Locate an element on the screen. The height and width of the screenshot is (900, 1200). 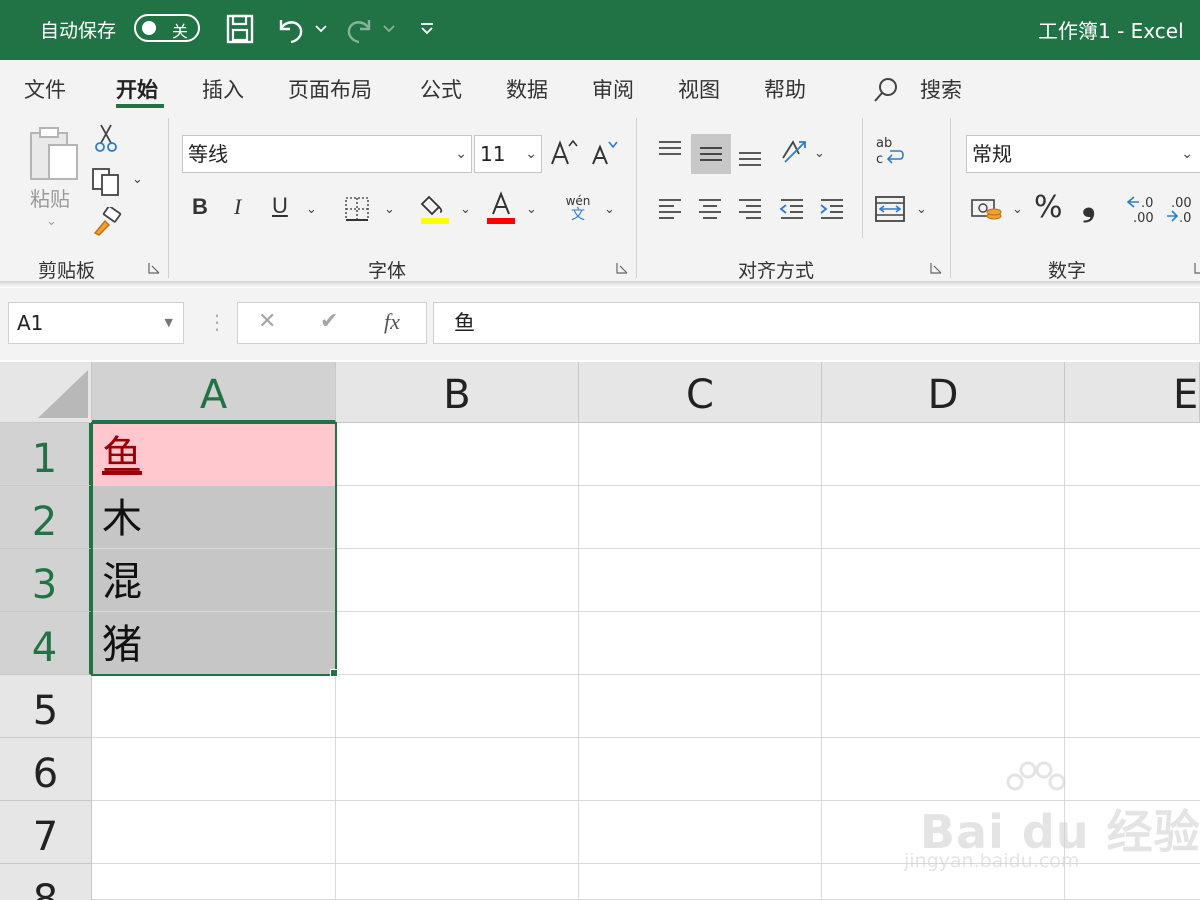
redo-dropdown is located at coordinates (389, 29).